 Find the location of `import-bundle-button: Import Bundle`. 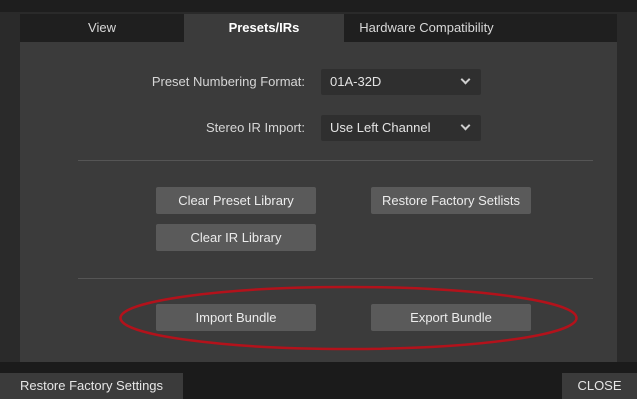

import-bundle-button: Import Bundle is located at coordinates (236, 317).